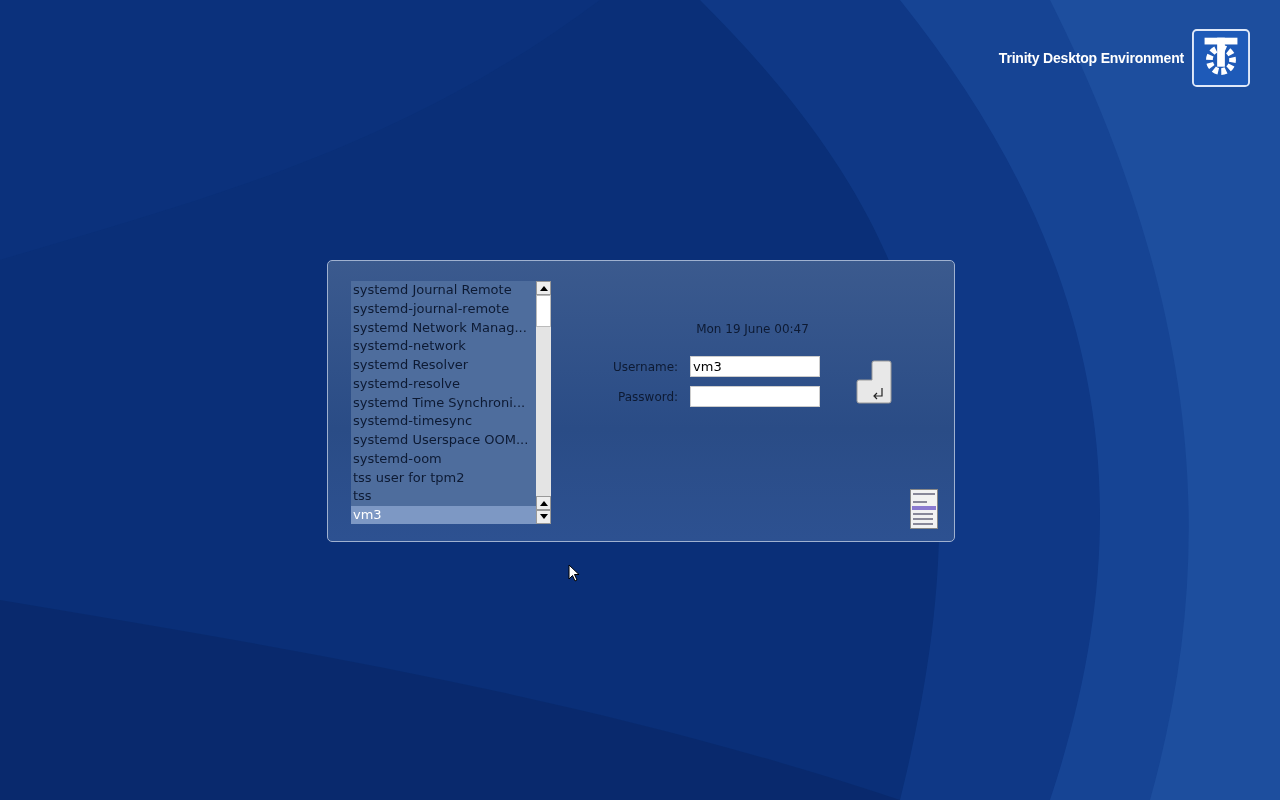 The width and height of the screenshot is (1280, 800). I want to click on scrollbar, so click(543, 402).